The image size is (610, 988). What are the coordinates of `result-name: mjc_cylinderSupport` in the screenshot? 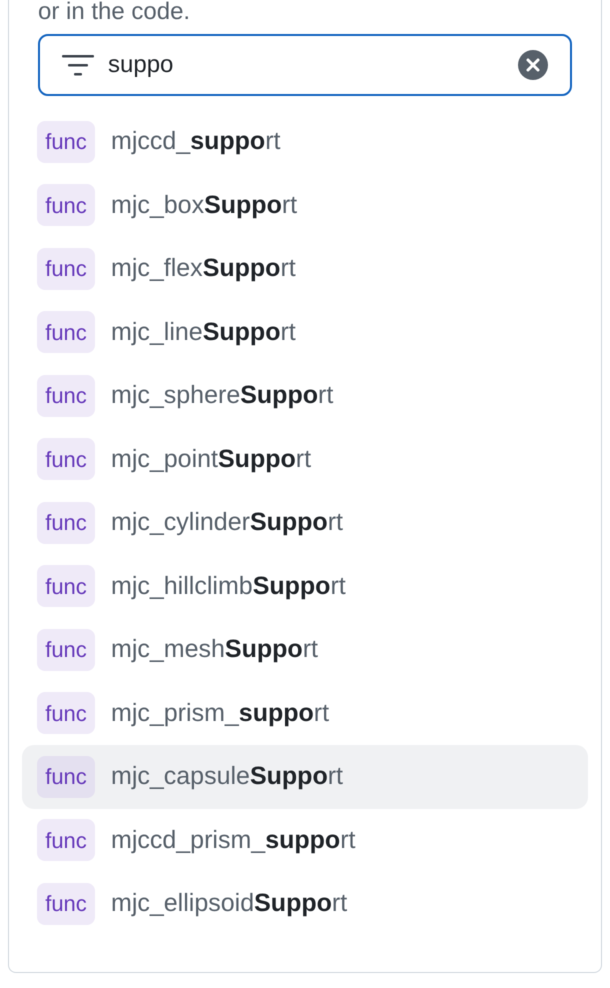 It's located at (227, 522).